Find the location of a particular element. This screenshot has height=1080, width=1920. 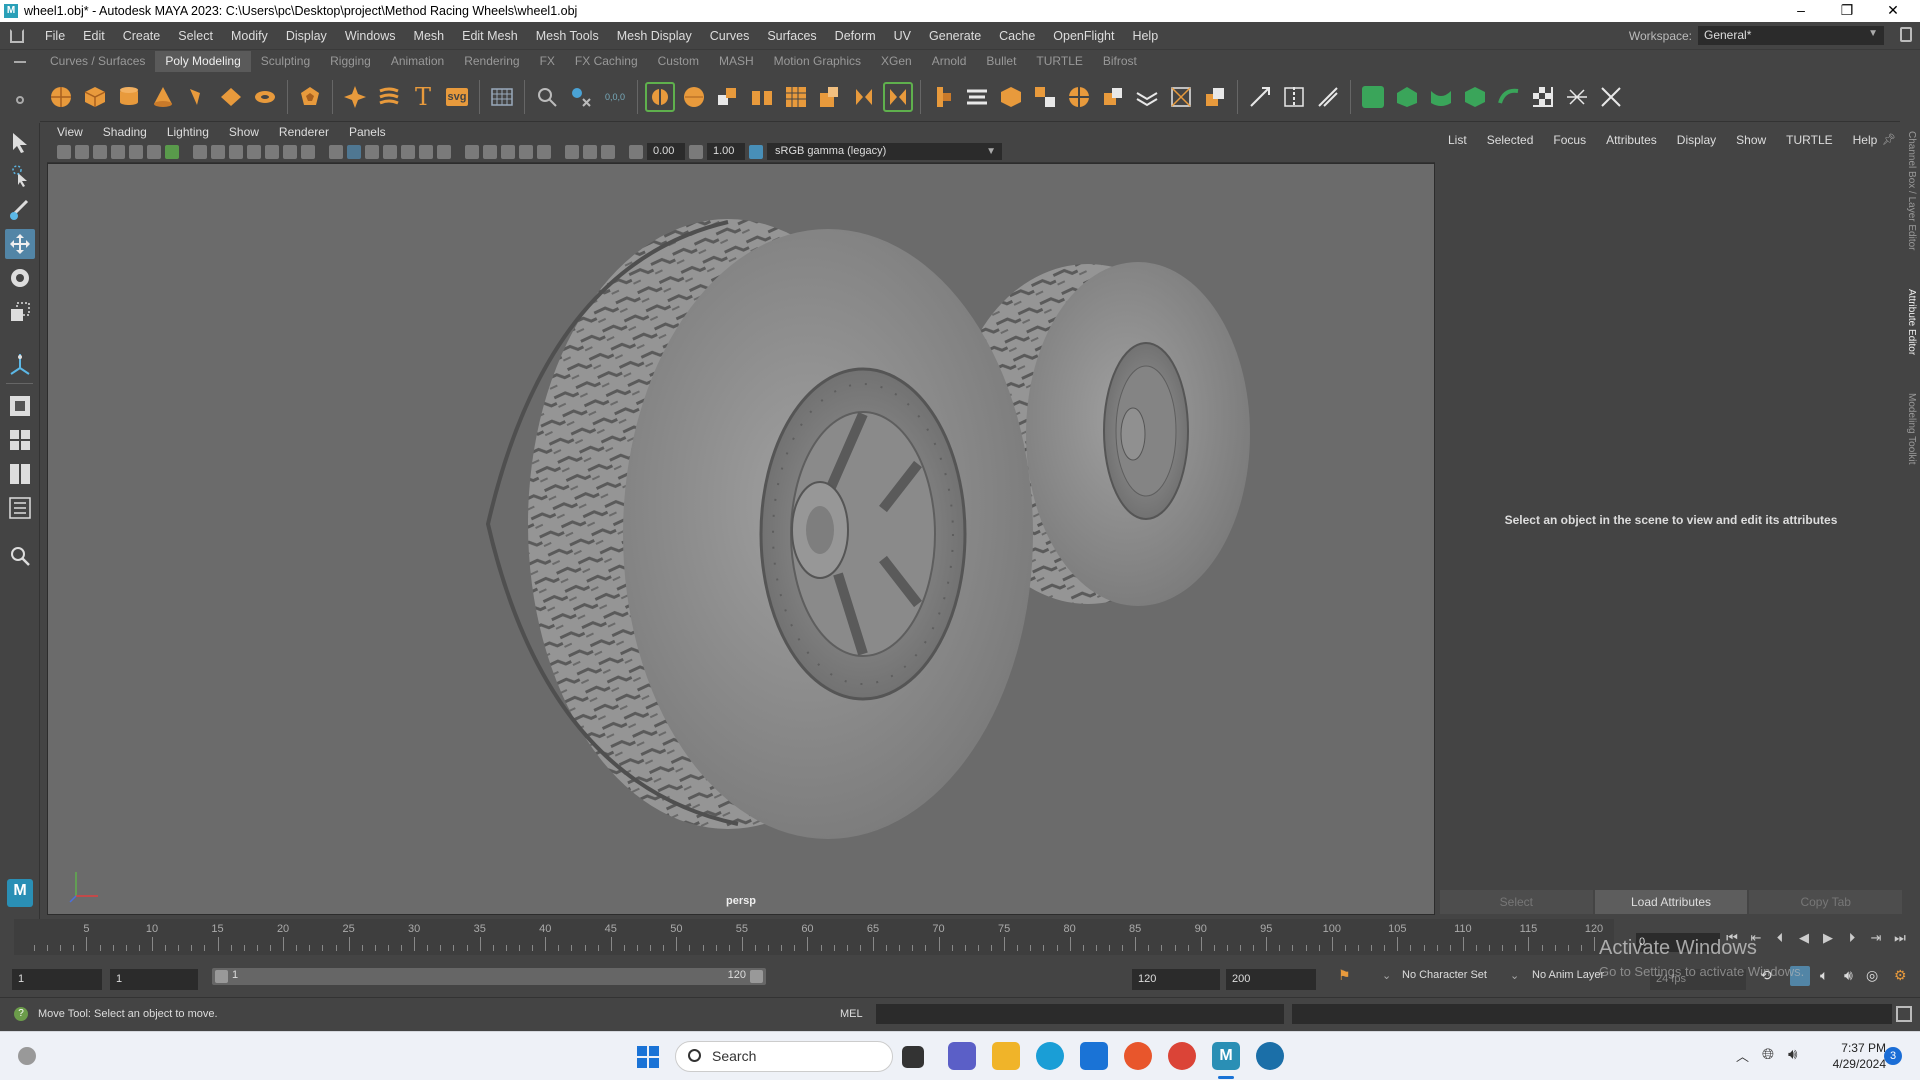

task-view-icon is located at coordinates (913, 1057).